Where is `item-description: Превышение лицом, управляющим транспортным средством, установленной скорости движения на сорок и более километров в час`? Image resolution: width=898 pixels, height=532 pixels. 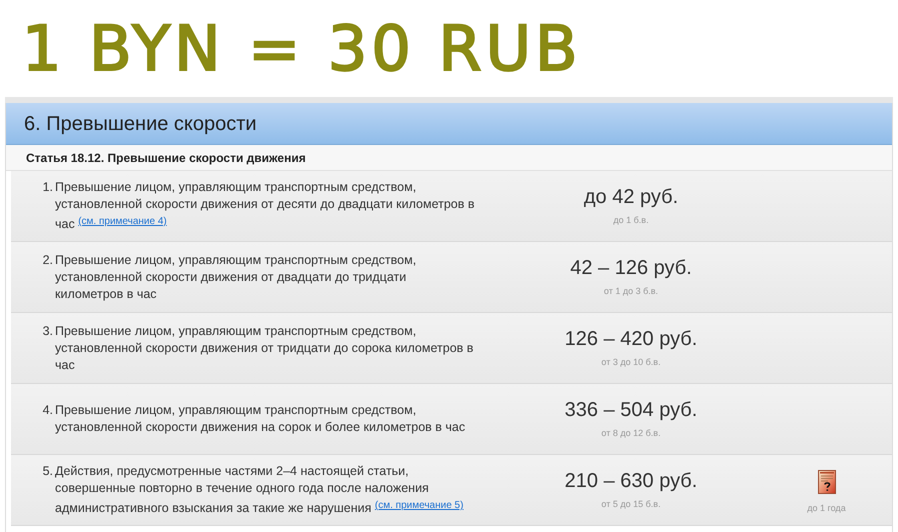 item-description: Превышение лицом, управляющим транспортным средством, установленной скорости движения на сорок и более километров в час is located at coordinates (260, 419).